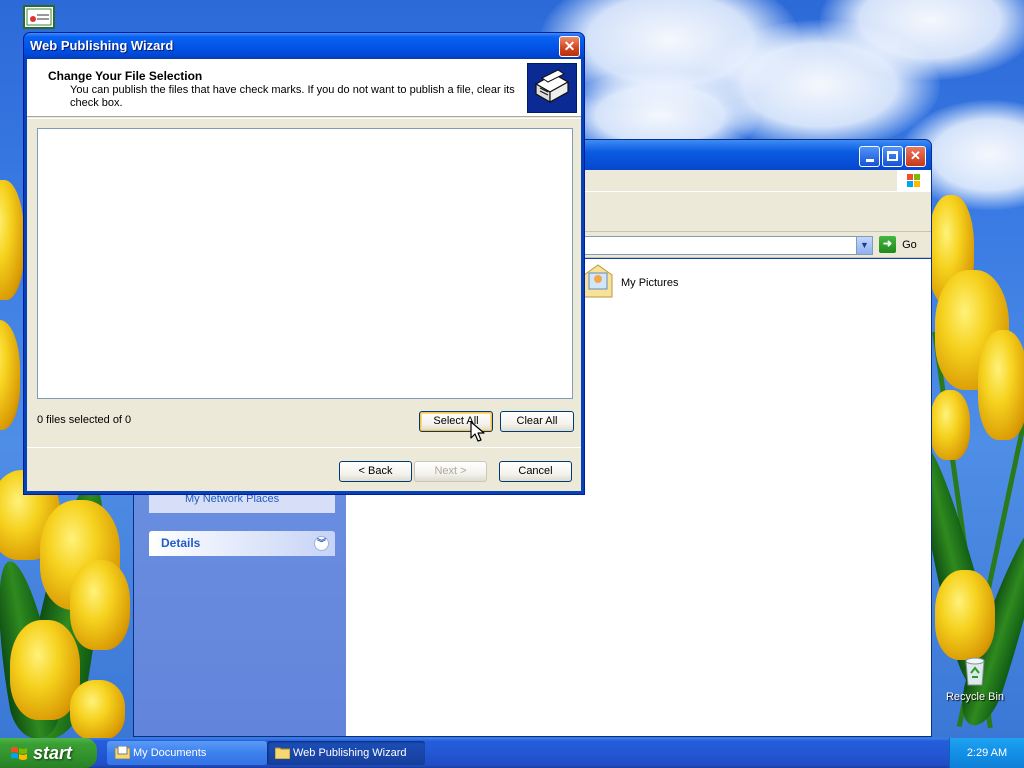 This screenshot has width=1024, height=768. What do you see at coordinates (477, 431) in the screenshot?
I see `mouse-pointer-icon` at bounding box center [477, 431].